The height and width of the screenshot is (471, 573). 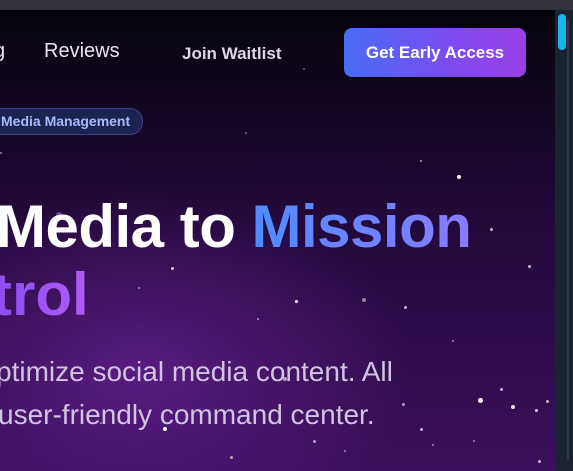 What do you see at coordinates (44, 295) in the screenshot?
I see `hero-headline-line2: trol` at bounding box center [44, 295].